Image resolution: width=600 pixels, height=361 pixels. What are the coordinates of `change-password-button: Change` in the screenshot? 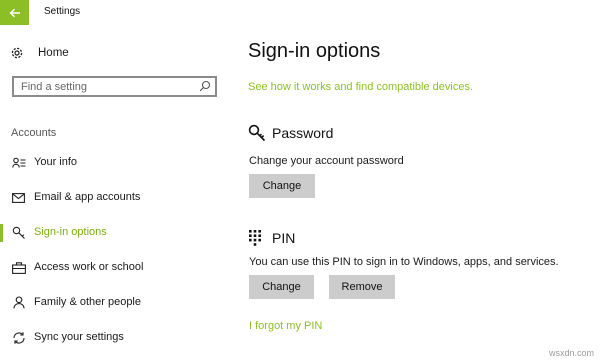 It's located at (282, 186).